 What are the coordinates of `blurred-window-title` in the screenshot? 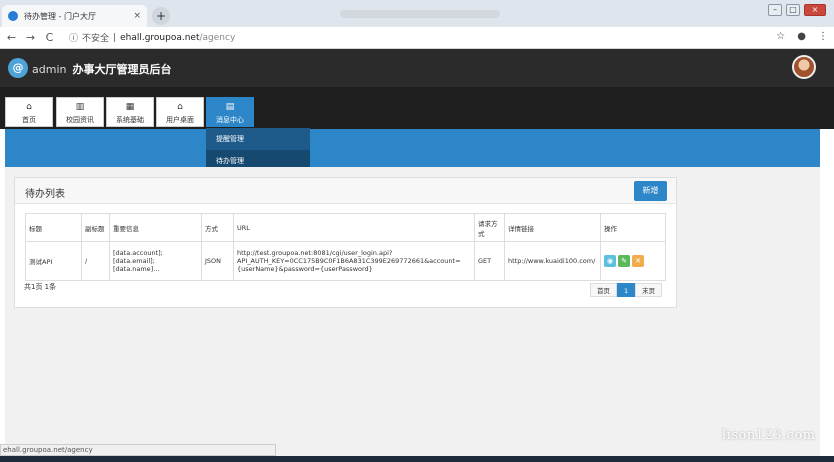 It's located at (420, 14).